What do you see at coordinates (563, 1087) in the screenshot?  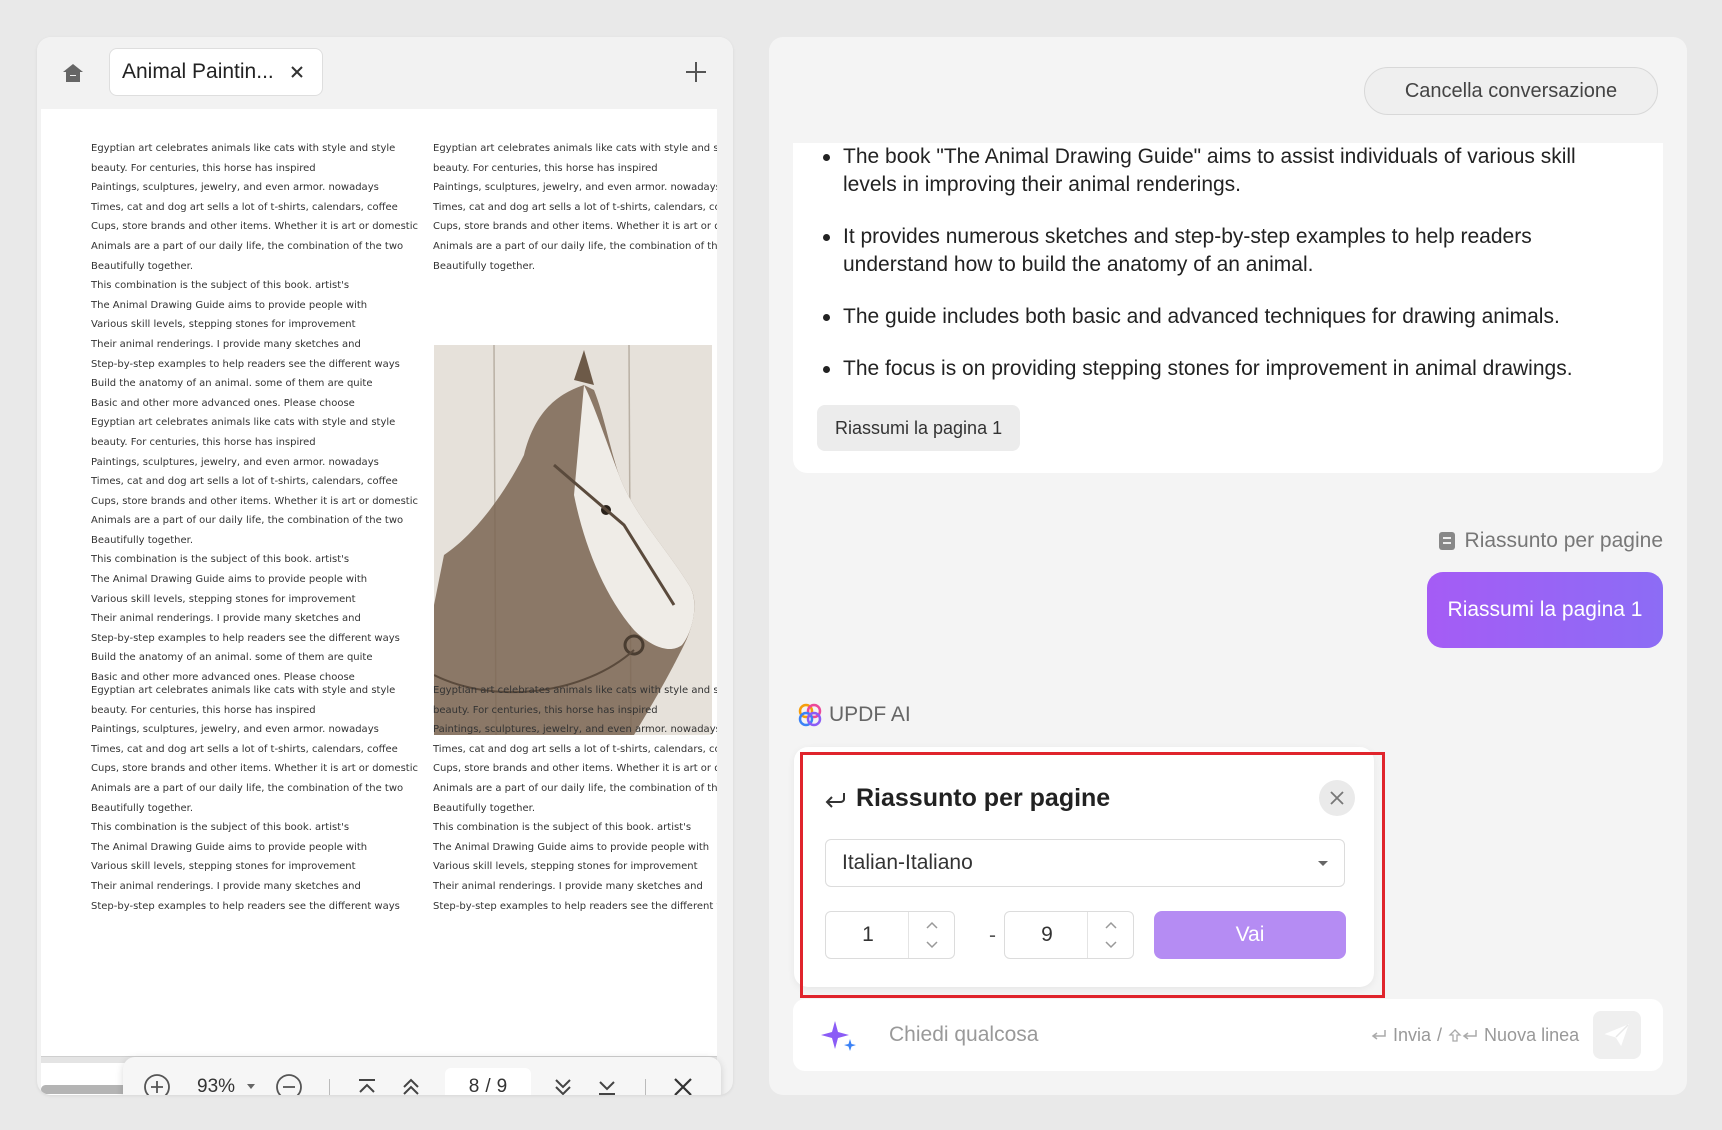 I see `next-page-icon` at bounding box center [563, 1087].